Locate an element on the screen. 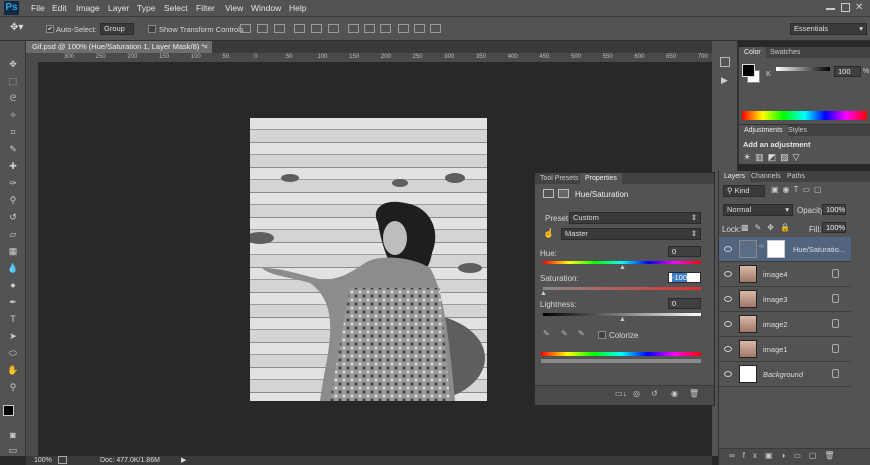  foreground-color-swatch is located at coordinates (8, 410).